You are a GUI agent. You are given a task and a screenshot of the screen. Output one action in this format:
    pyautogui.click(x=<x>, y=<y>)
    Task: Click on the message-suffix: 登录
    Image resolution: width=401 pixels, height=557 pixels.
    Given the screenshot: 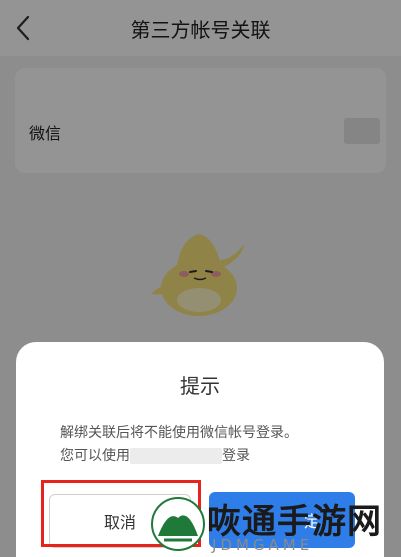 What is the action you would take?
    pyautogui.click(x=236, y=456)
    